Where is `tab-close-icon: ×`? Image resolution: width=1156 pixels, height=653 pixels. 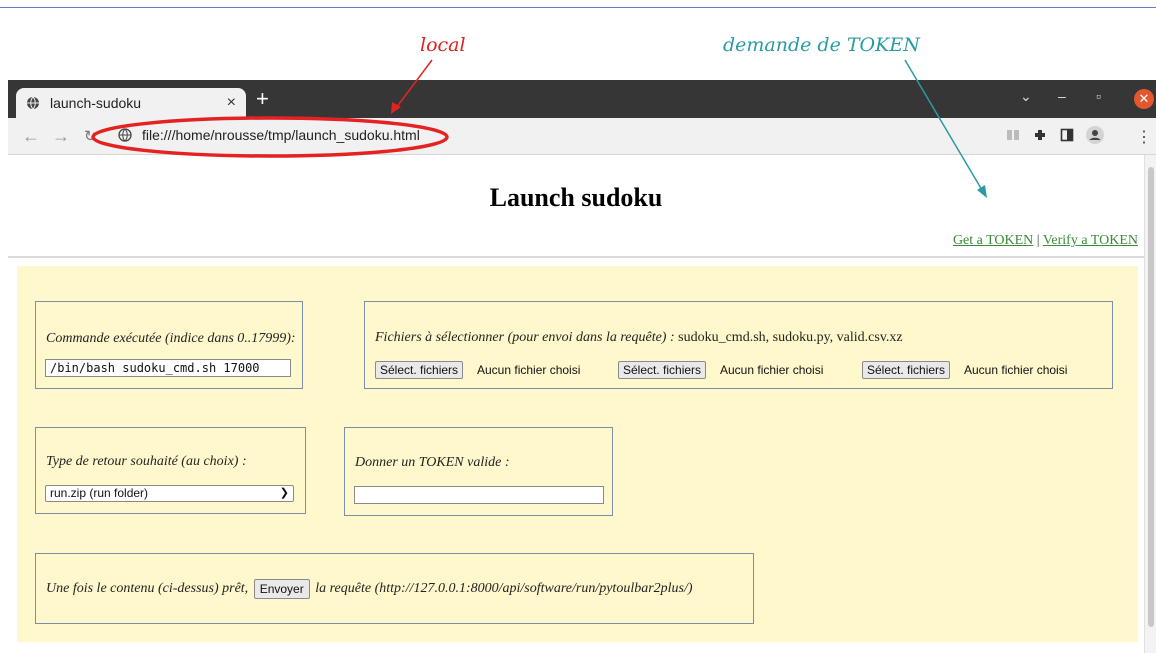
tab-close-icon: × is located at coordinates (231, 103).